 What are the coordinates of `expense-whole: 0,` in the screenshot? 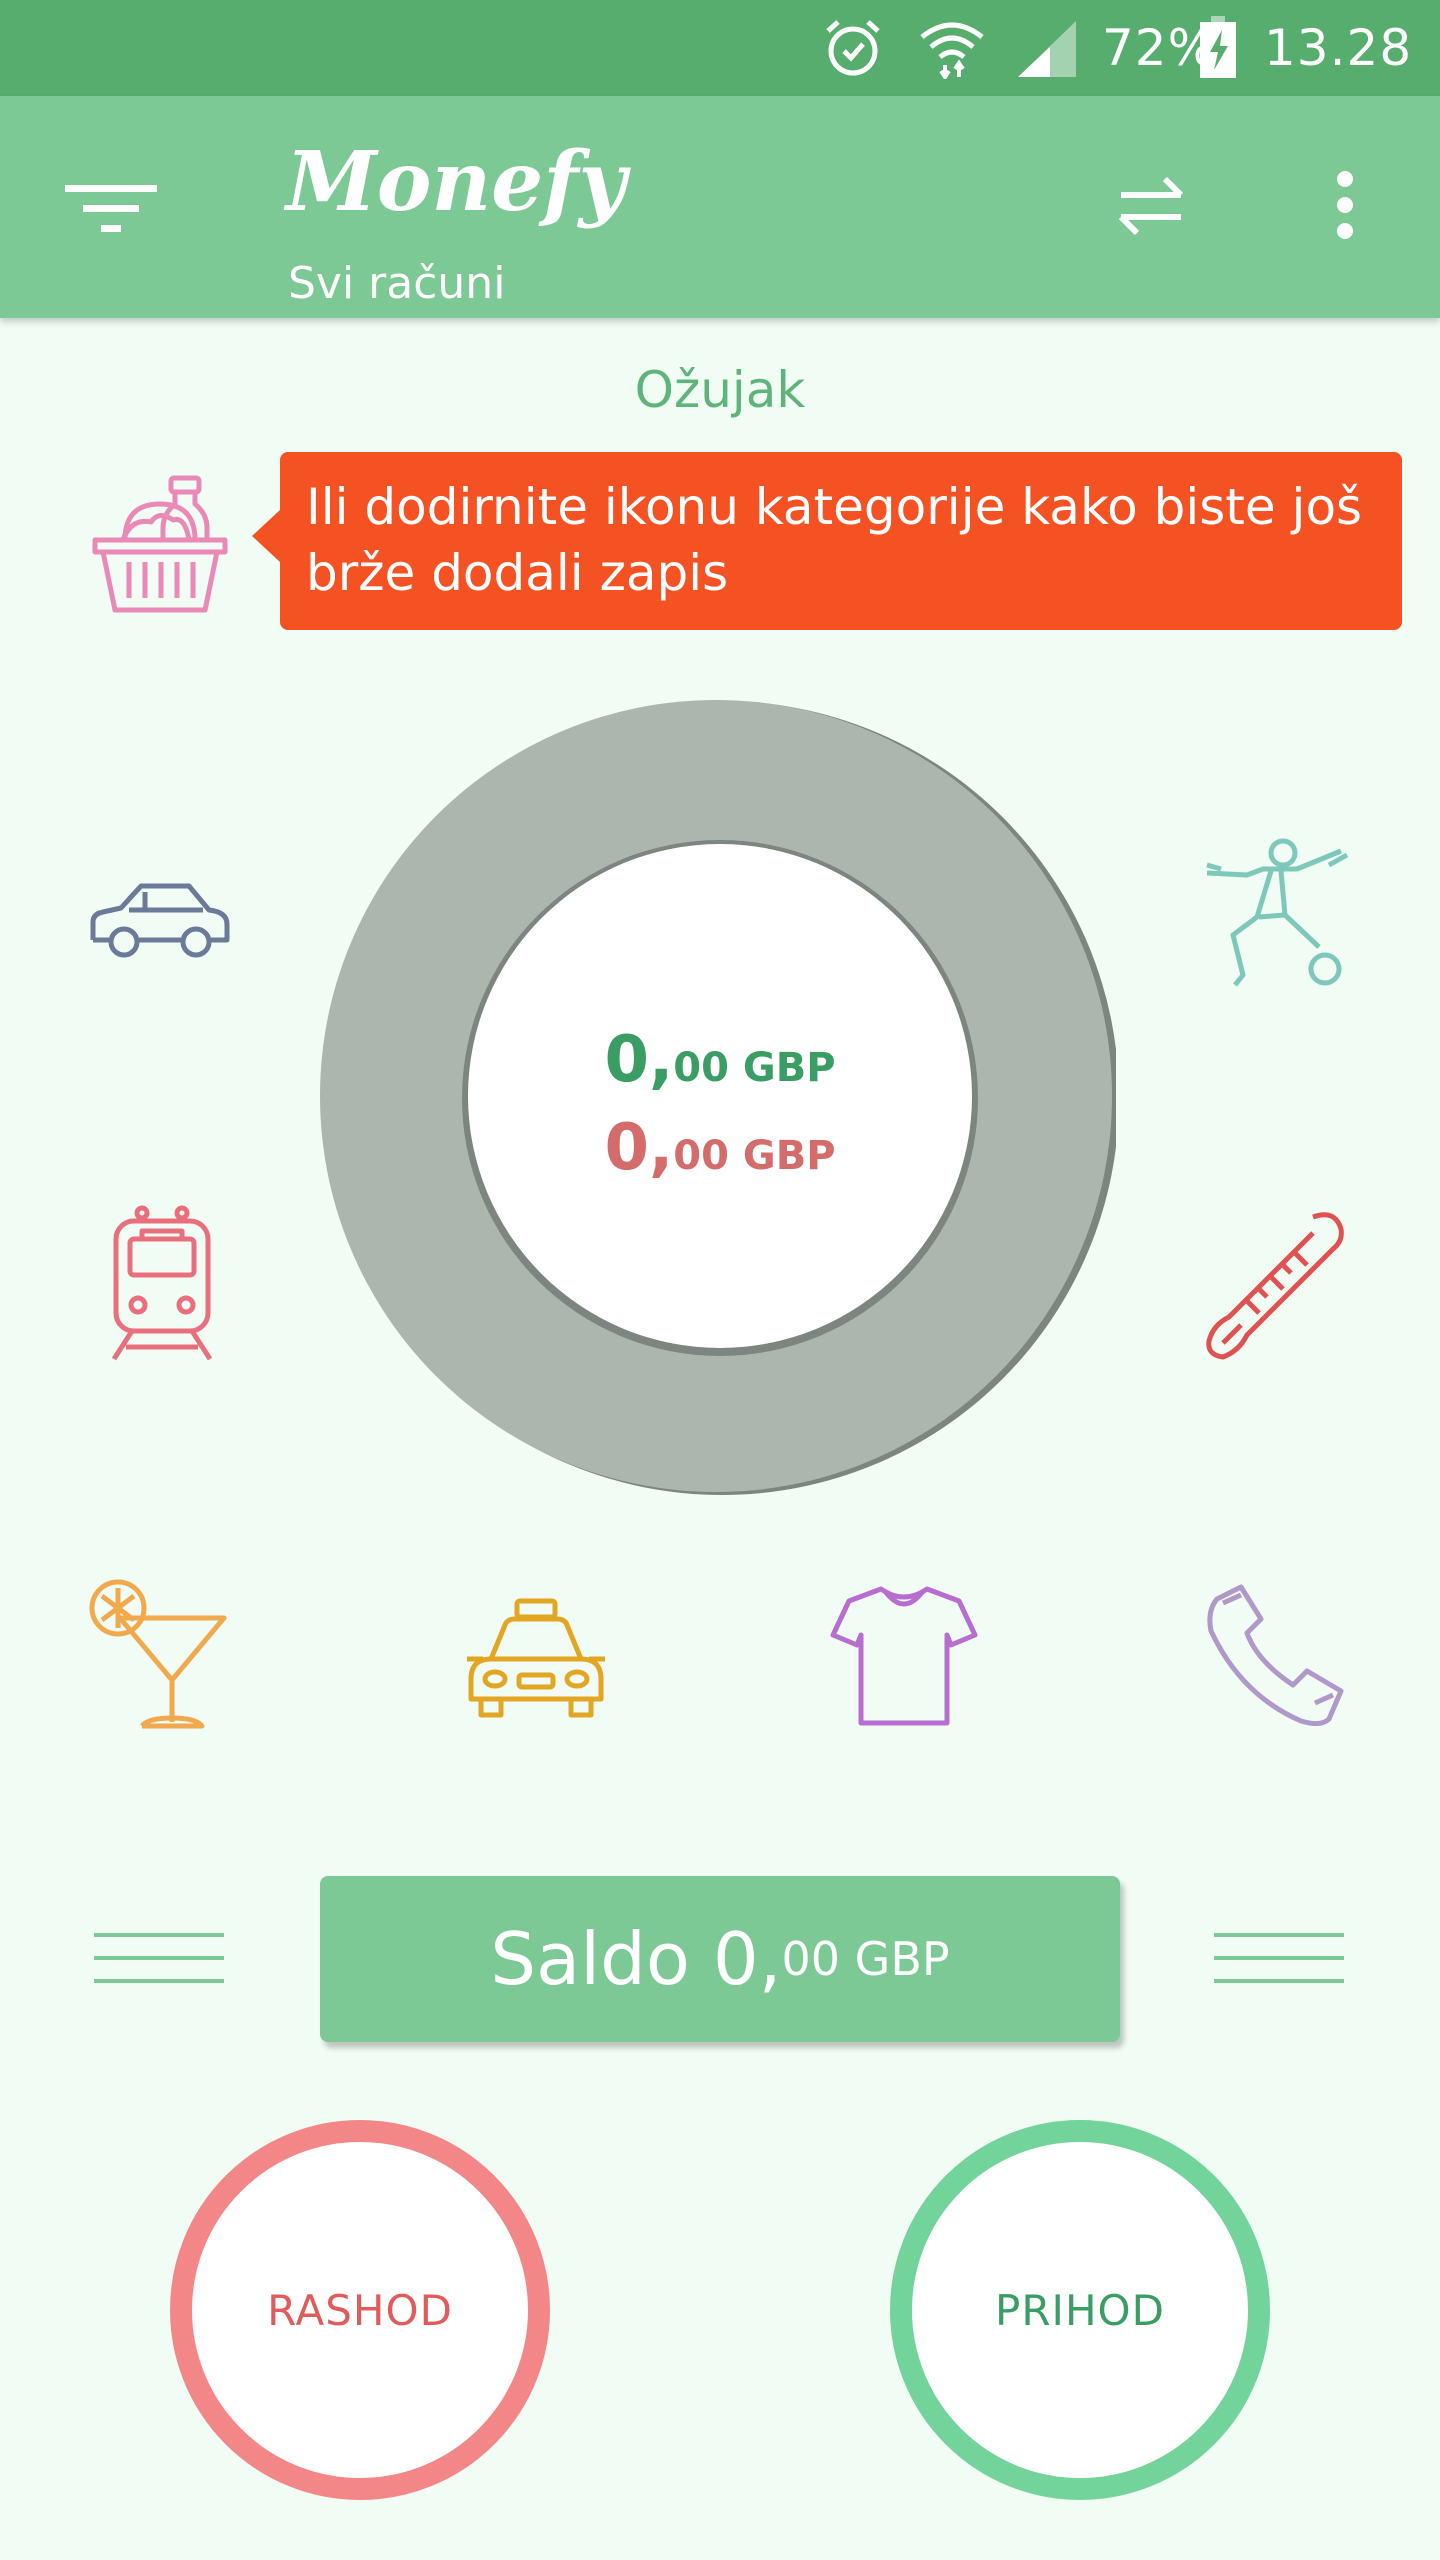 It's located at (639, 1148).